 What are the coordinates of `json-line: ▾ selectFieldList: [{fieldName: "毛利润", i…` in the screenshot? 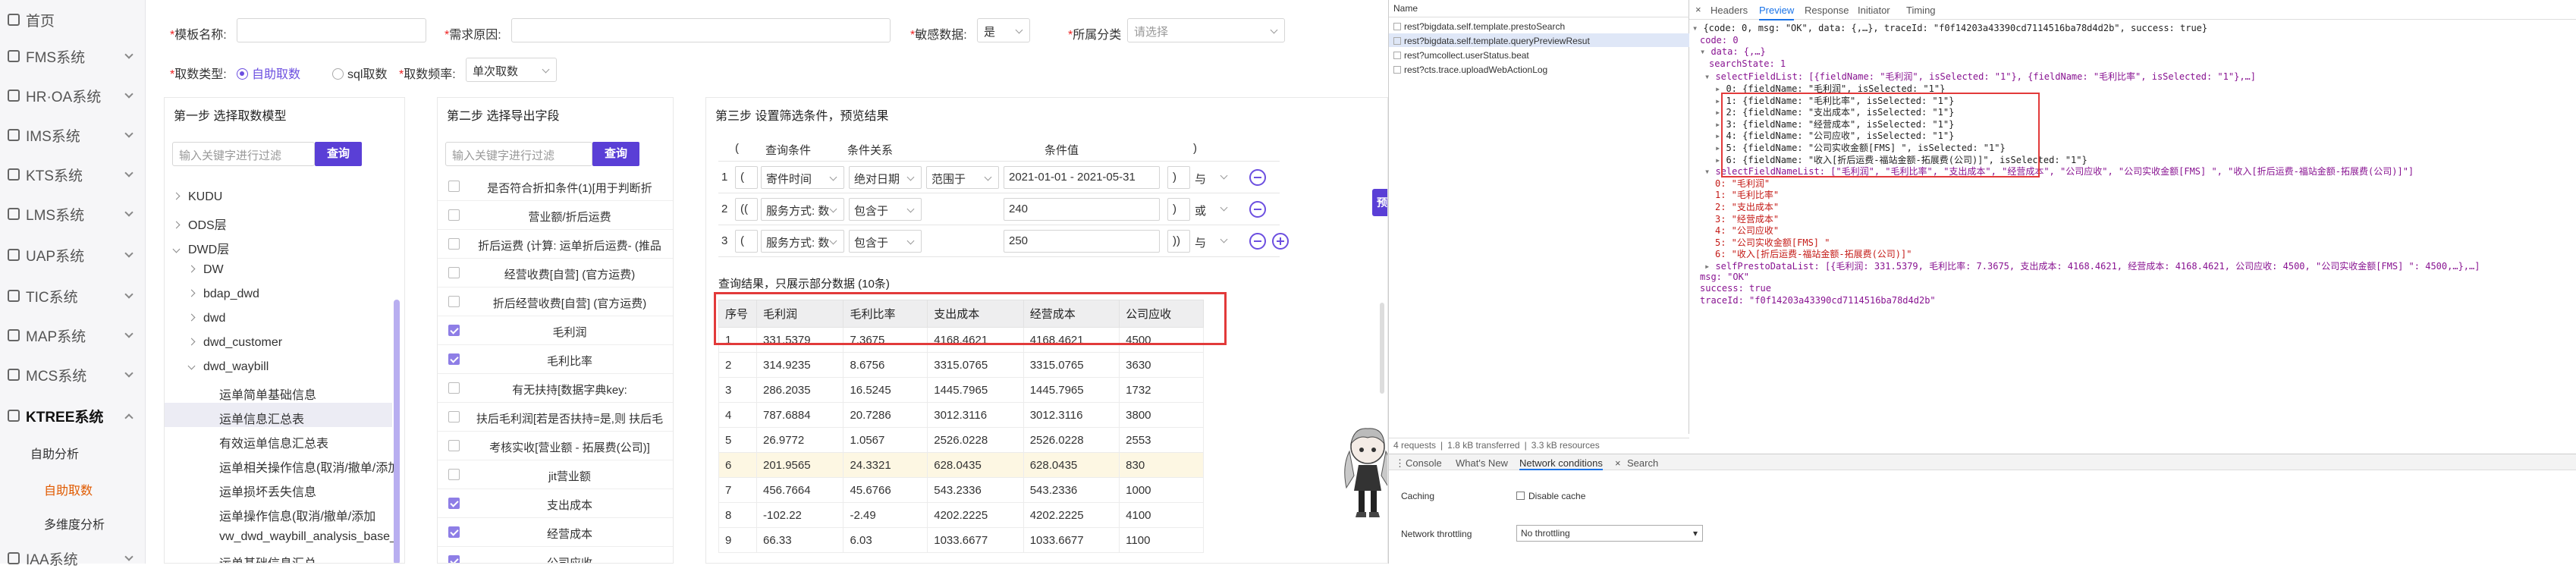 It's located at (1980, 76).